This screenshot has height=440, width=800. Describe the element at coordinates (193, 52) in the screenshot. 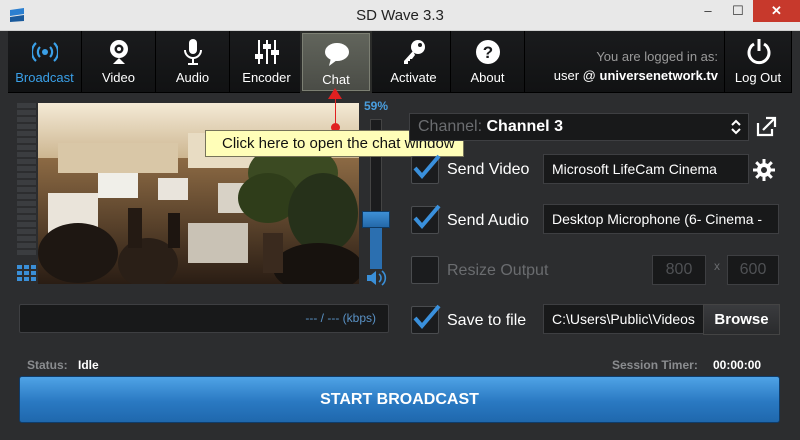

I see `microphone-icon` at that location.